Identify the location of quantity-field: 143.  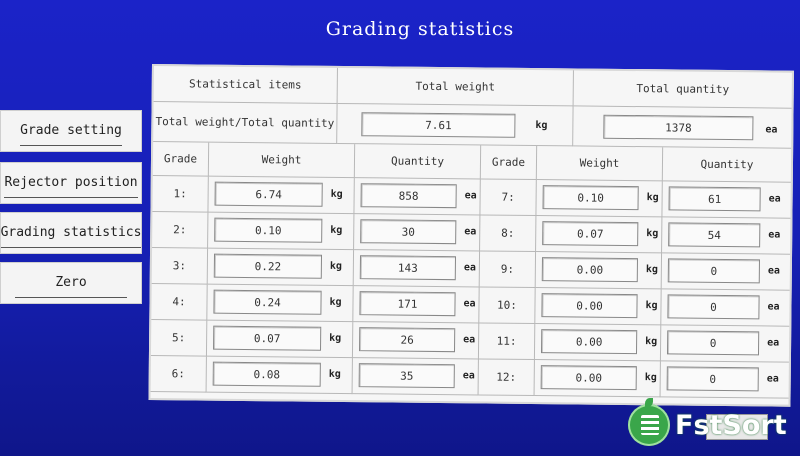
(408, 268).